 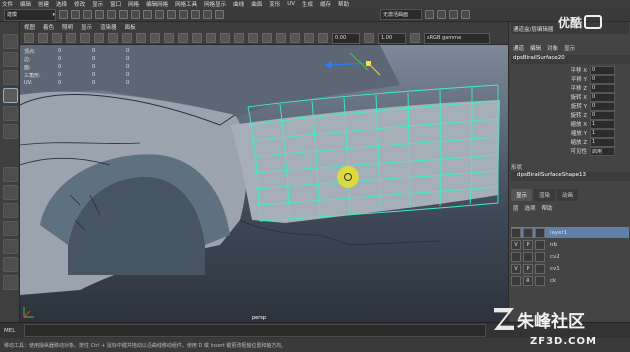 What do you see at coordinates (569, 48) in the screenshot?
I see `channel-menu-item: 显示` at bounding box center [569, 48].